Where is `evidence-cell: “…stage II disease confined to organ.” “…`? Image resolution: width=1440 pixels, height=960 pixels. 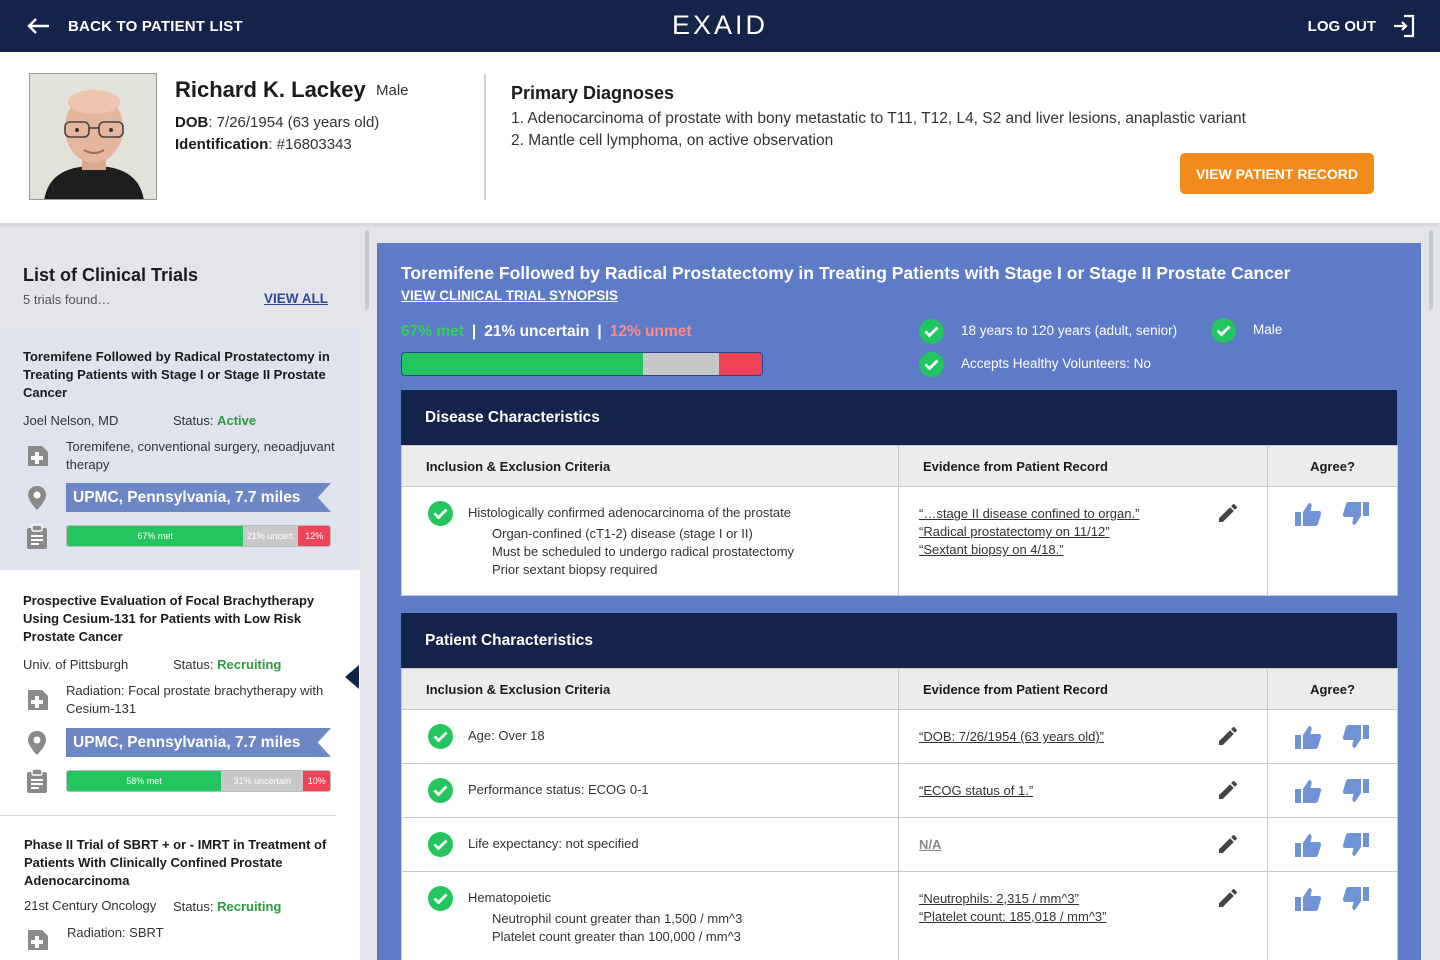
evidence-cell: “…stage II disease confined to organ.” “… is located at coordinates (1083, 541).